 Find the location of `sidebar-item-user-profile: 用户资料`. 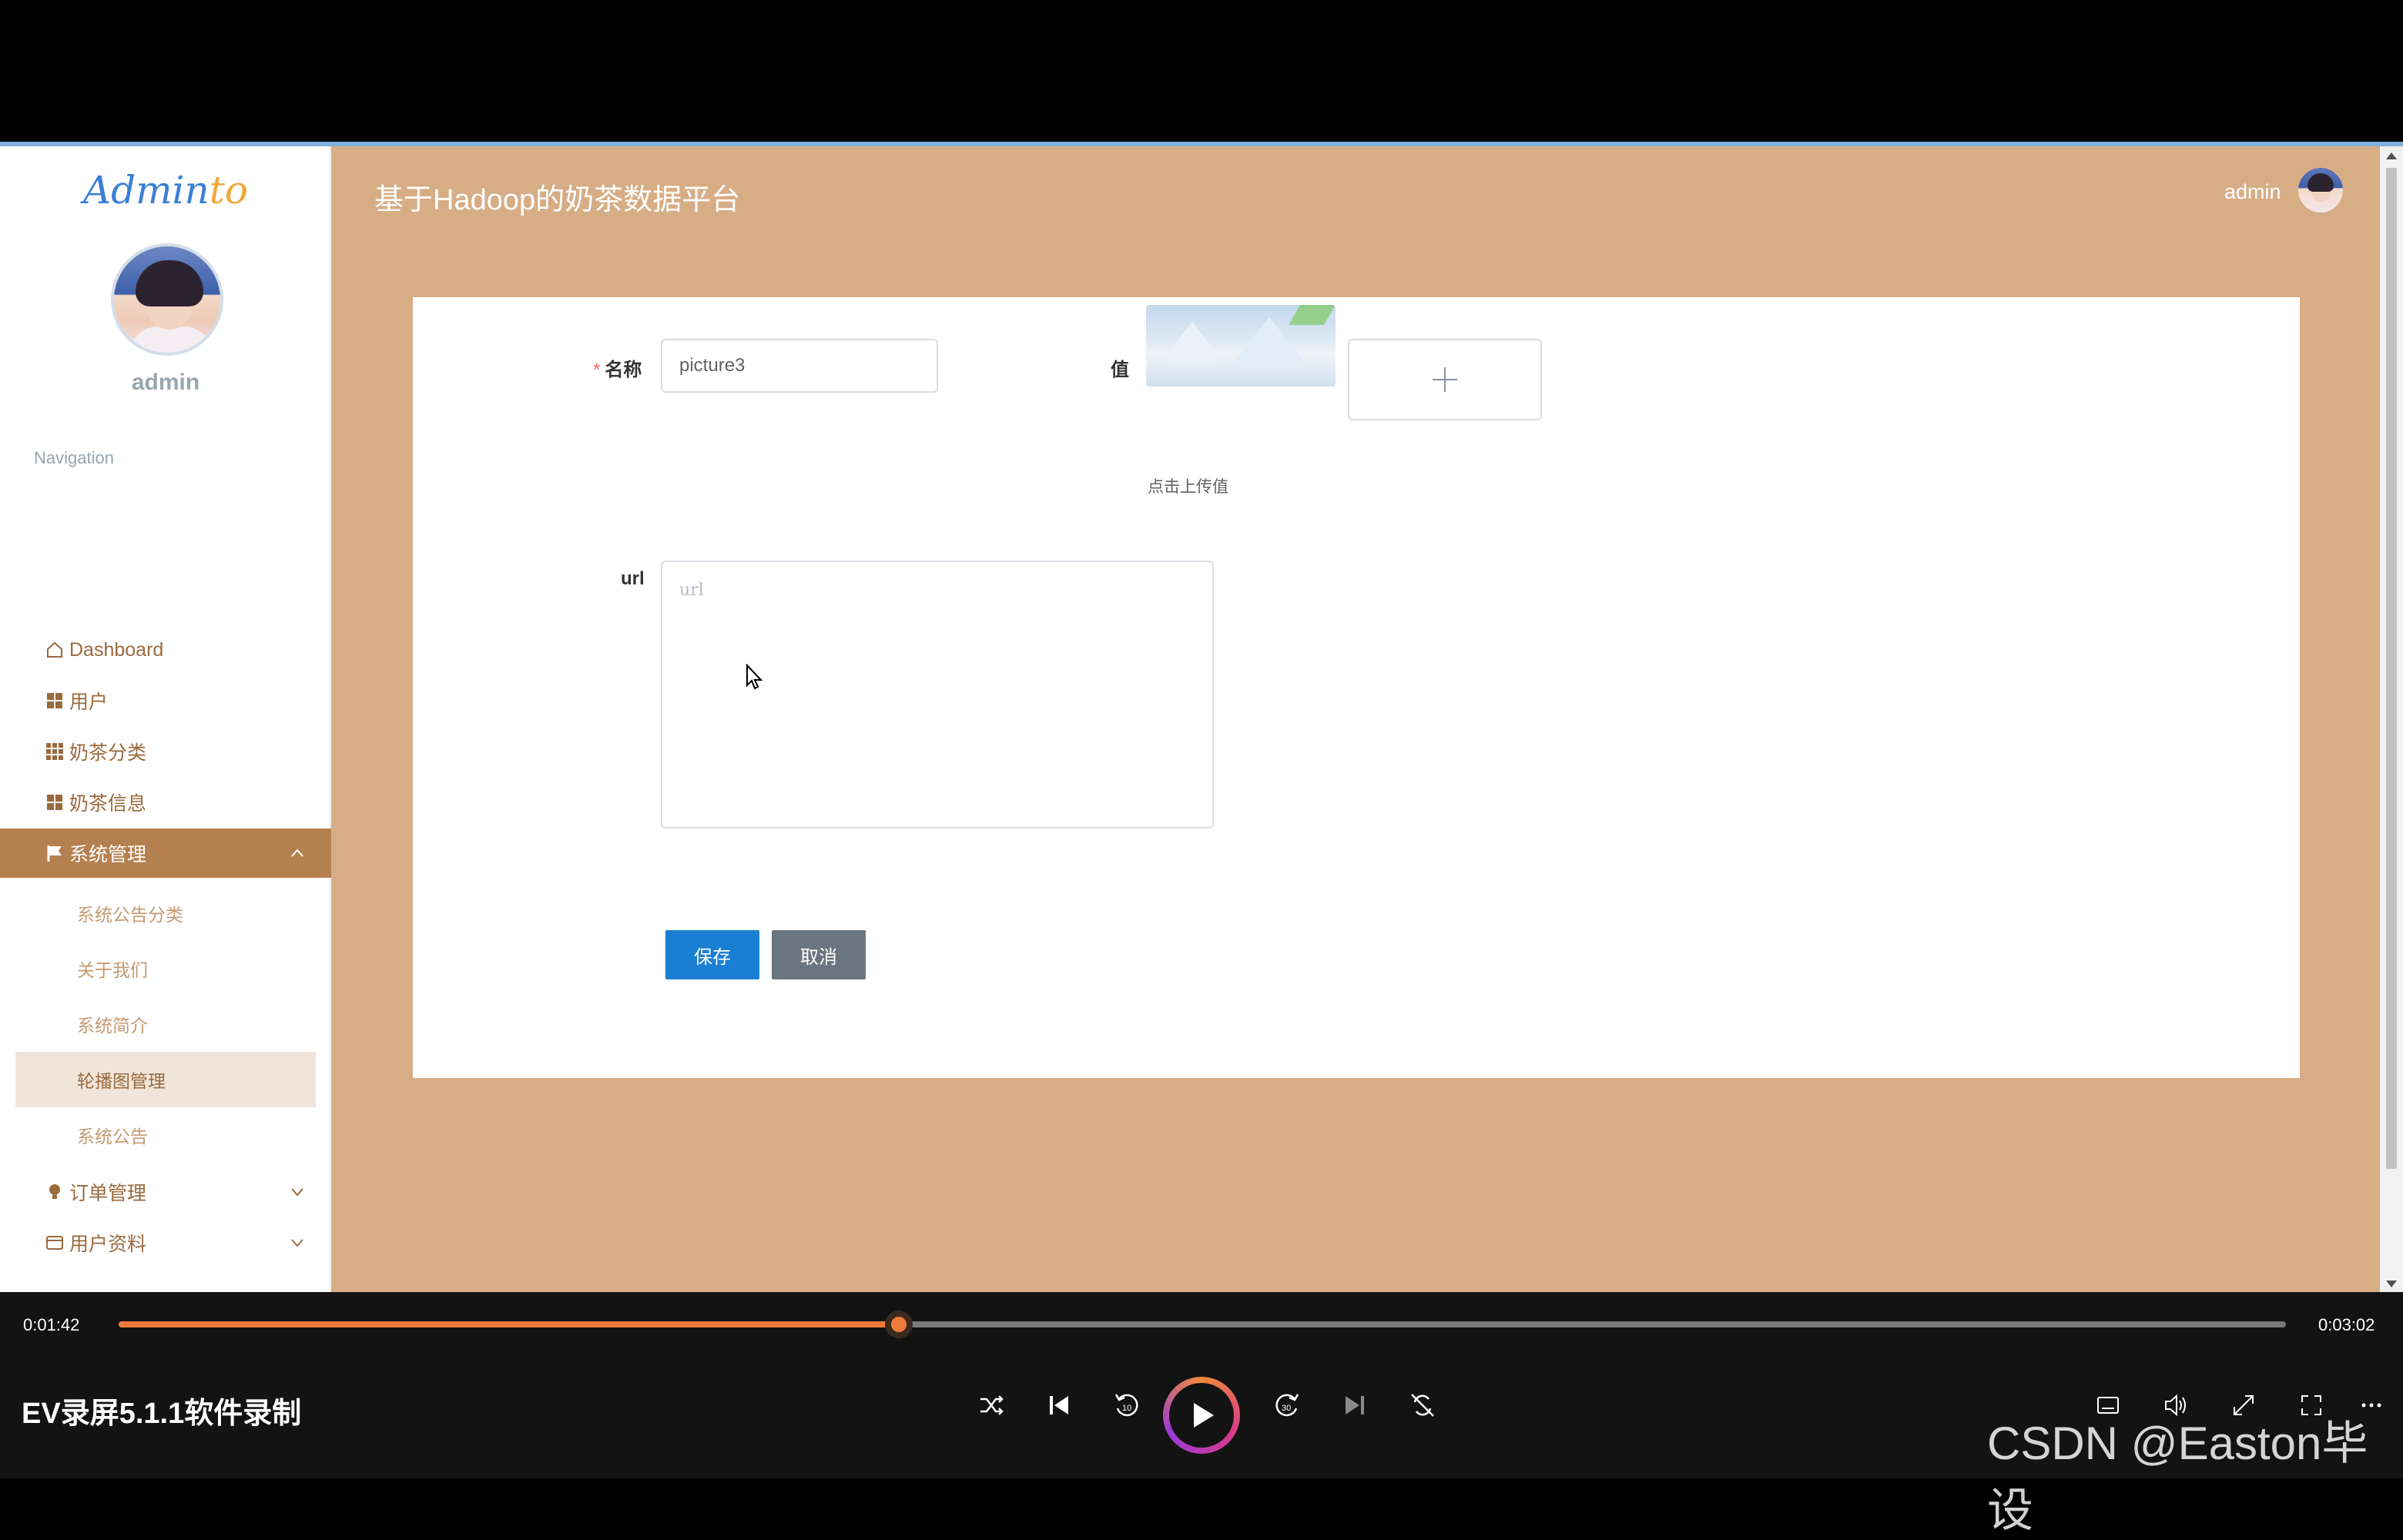

sidebar-item-user-profile: 用户资料 is located at coordinates (165, 1242).